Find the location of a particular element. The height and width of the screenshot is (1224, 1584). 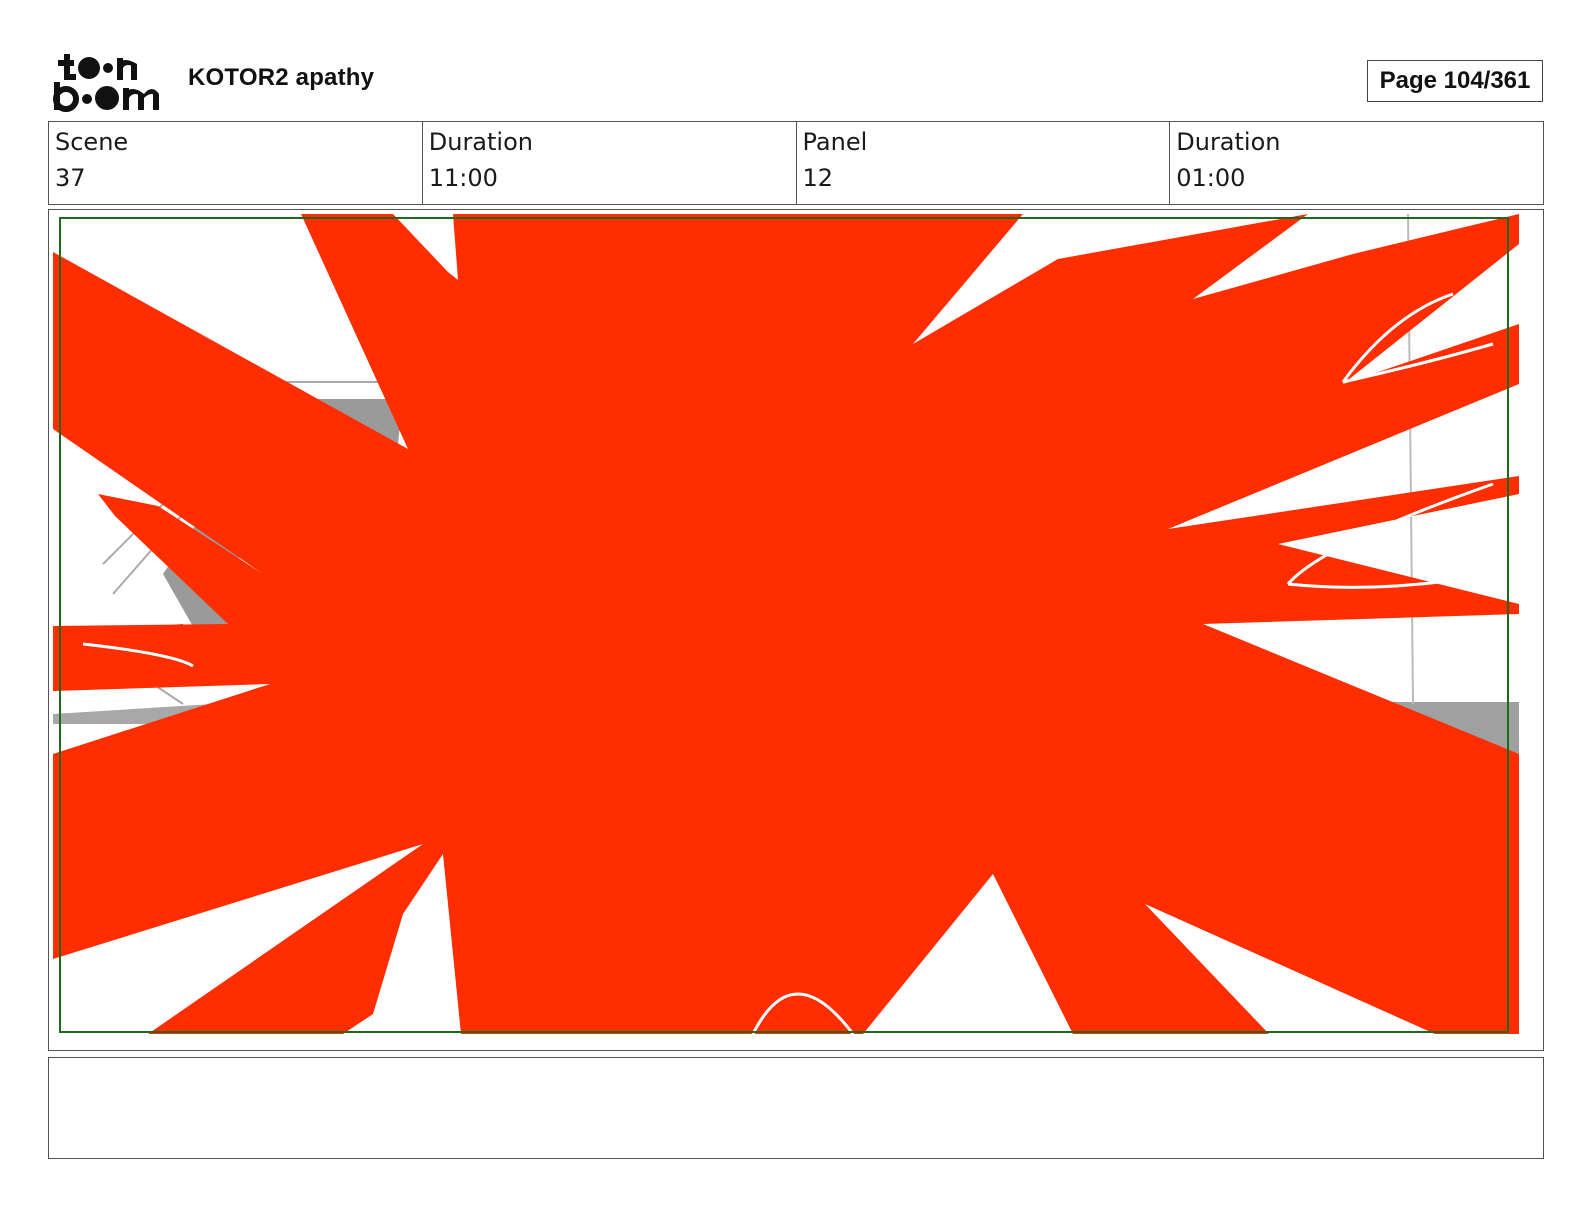

scene-label: Scene is located at coordinates (92, 142).